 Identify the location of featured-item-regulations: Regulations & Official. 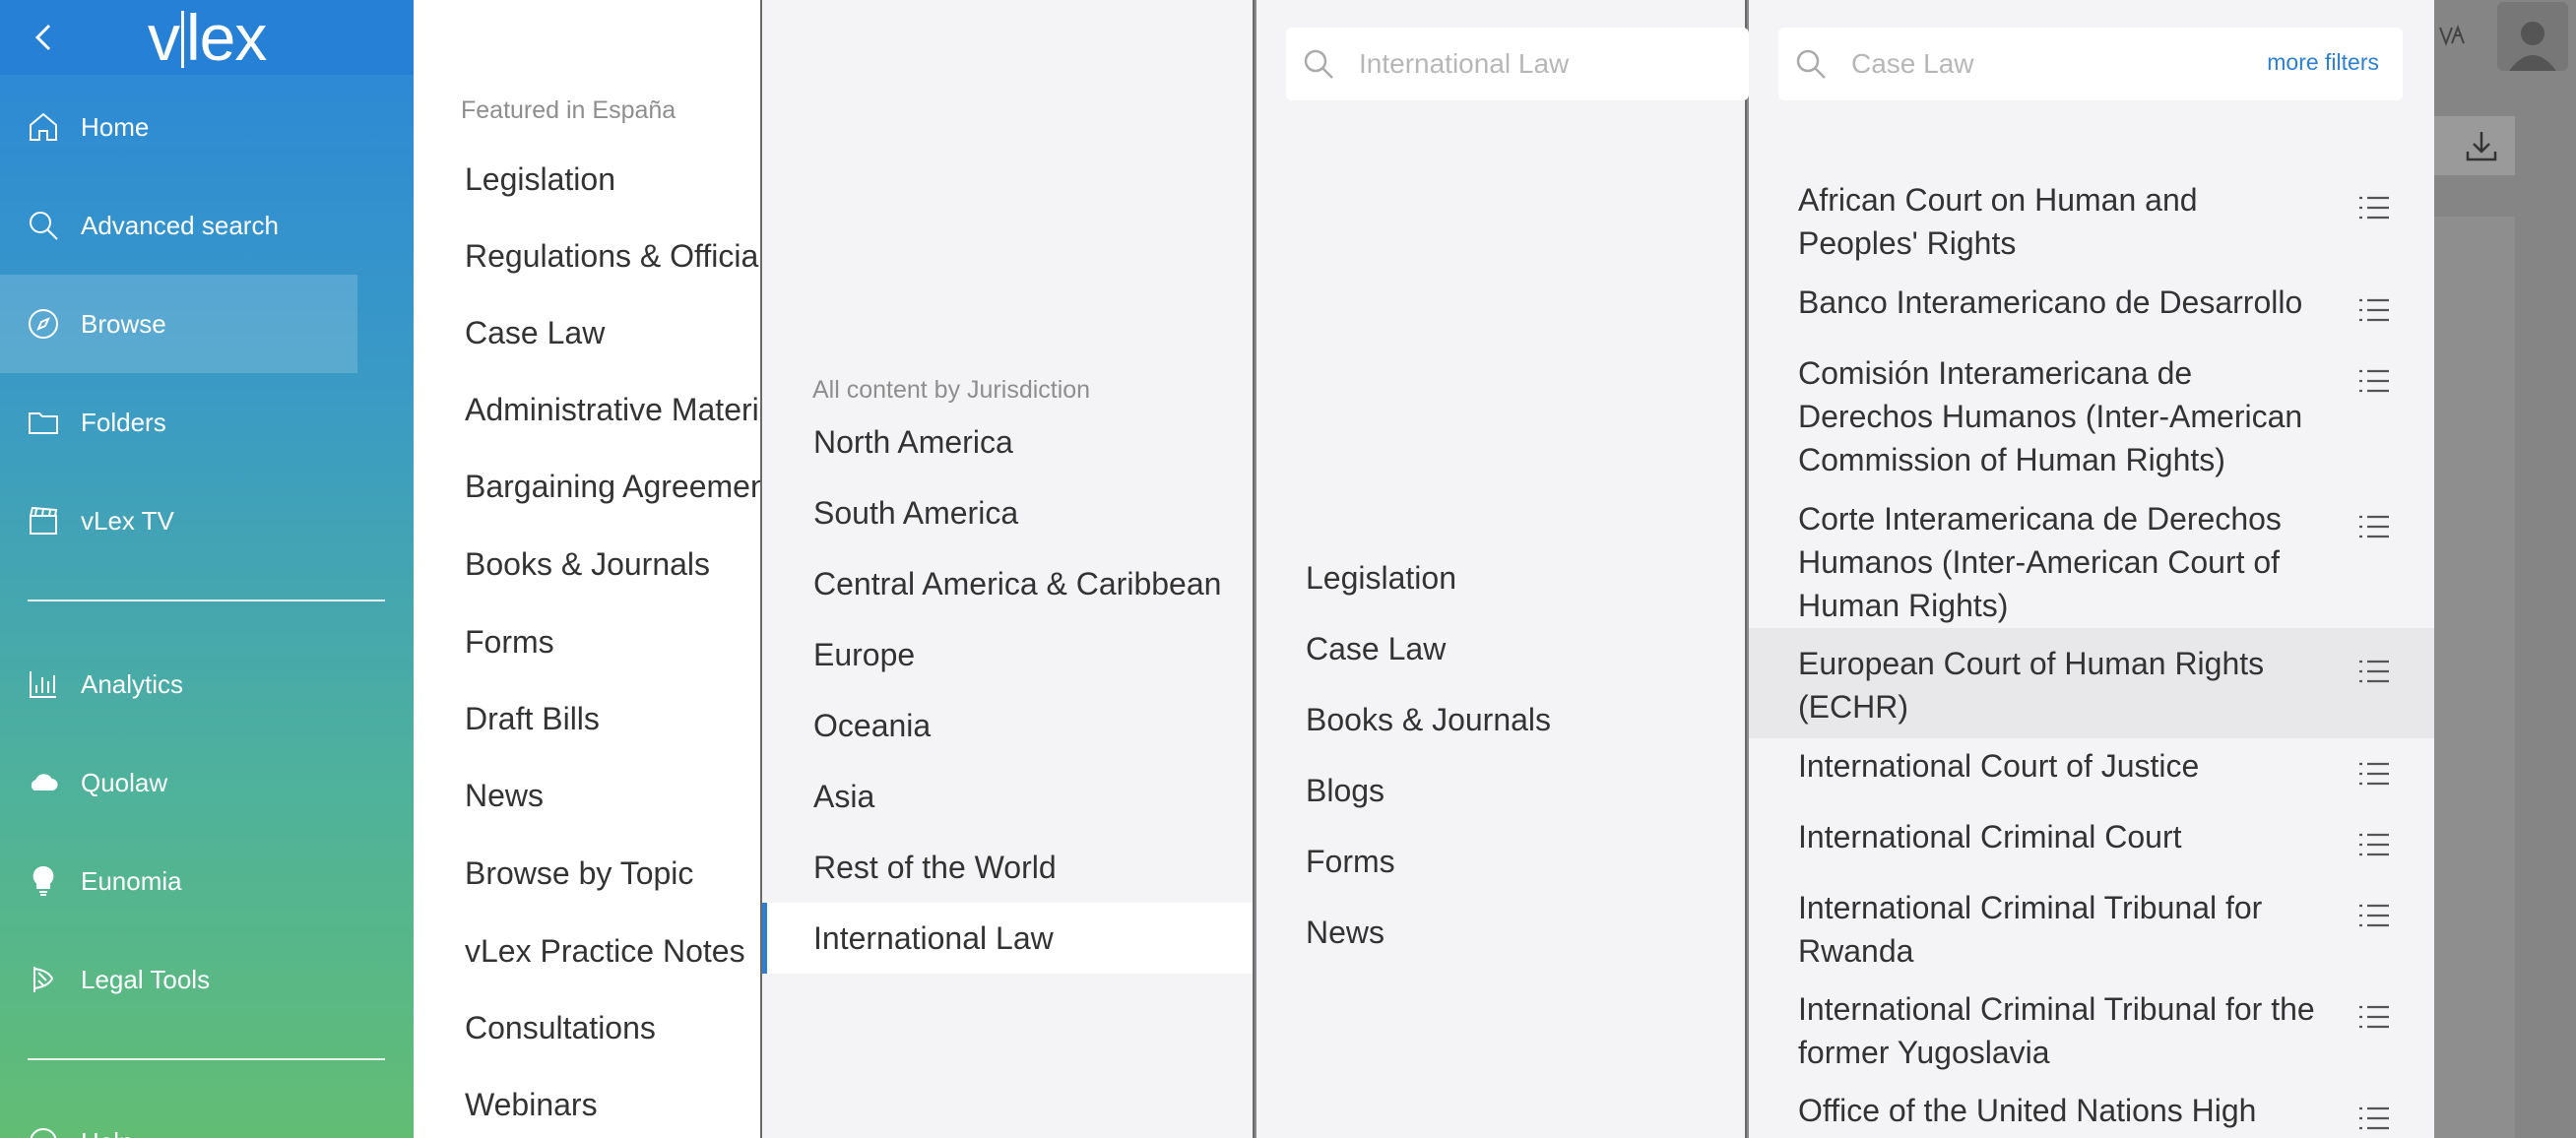
(612, 256).